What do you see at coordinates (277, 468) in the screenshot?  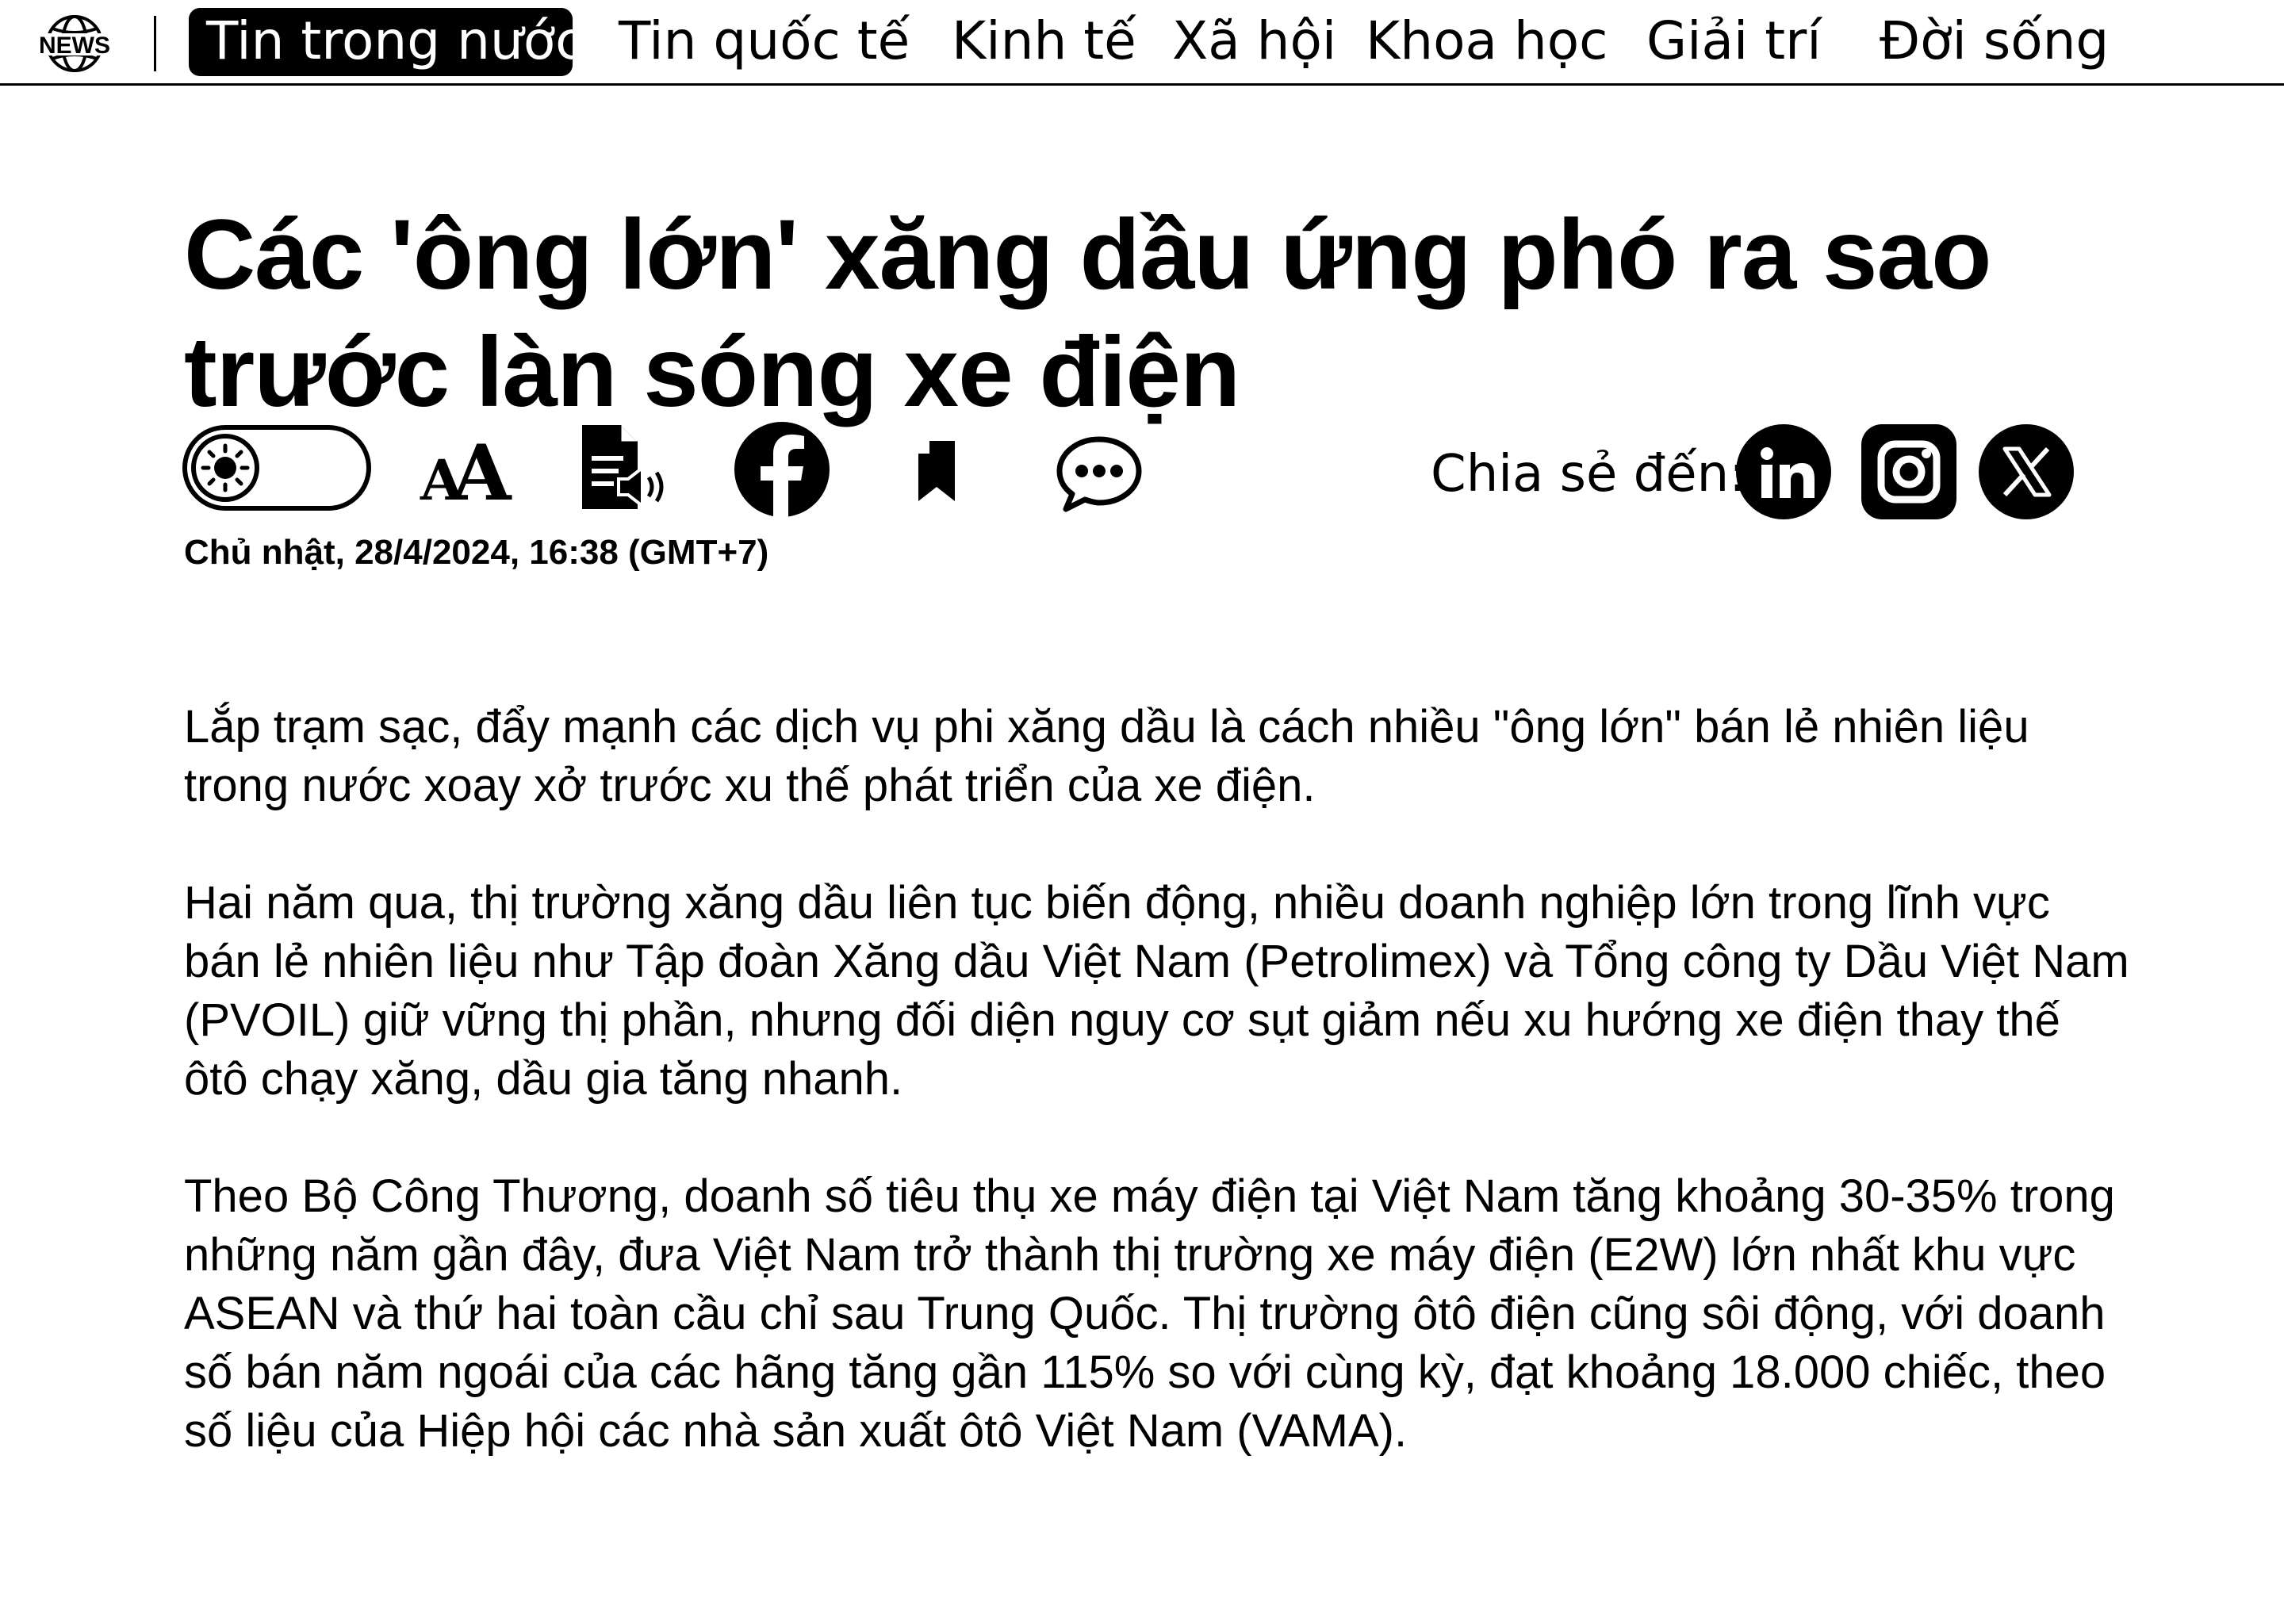 I see `sun-toggle-icon` at bounding box center [277, 468].